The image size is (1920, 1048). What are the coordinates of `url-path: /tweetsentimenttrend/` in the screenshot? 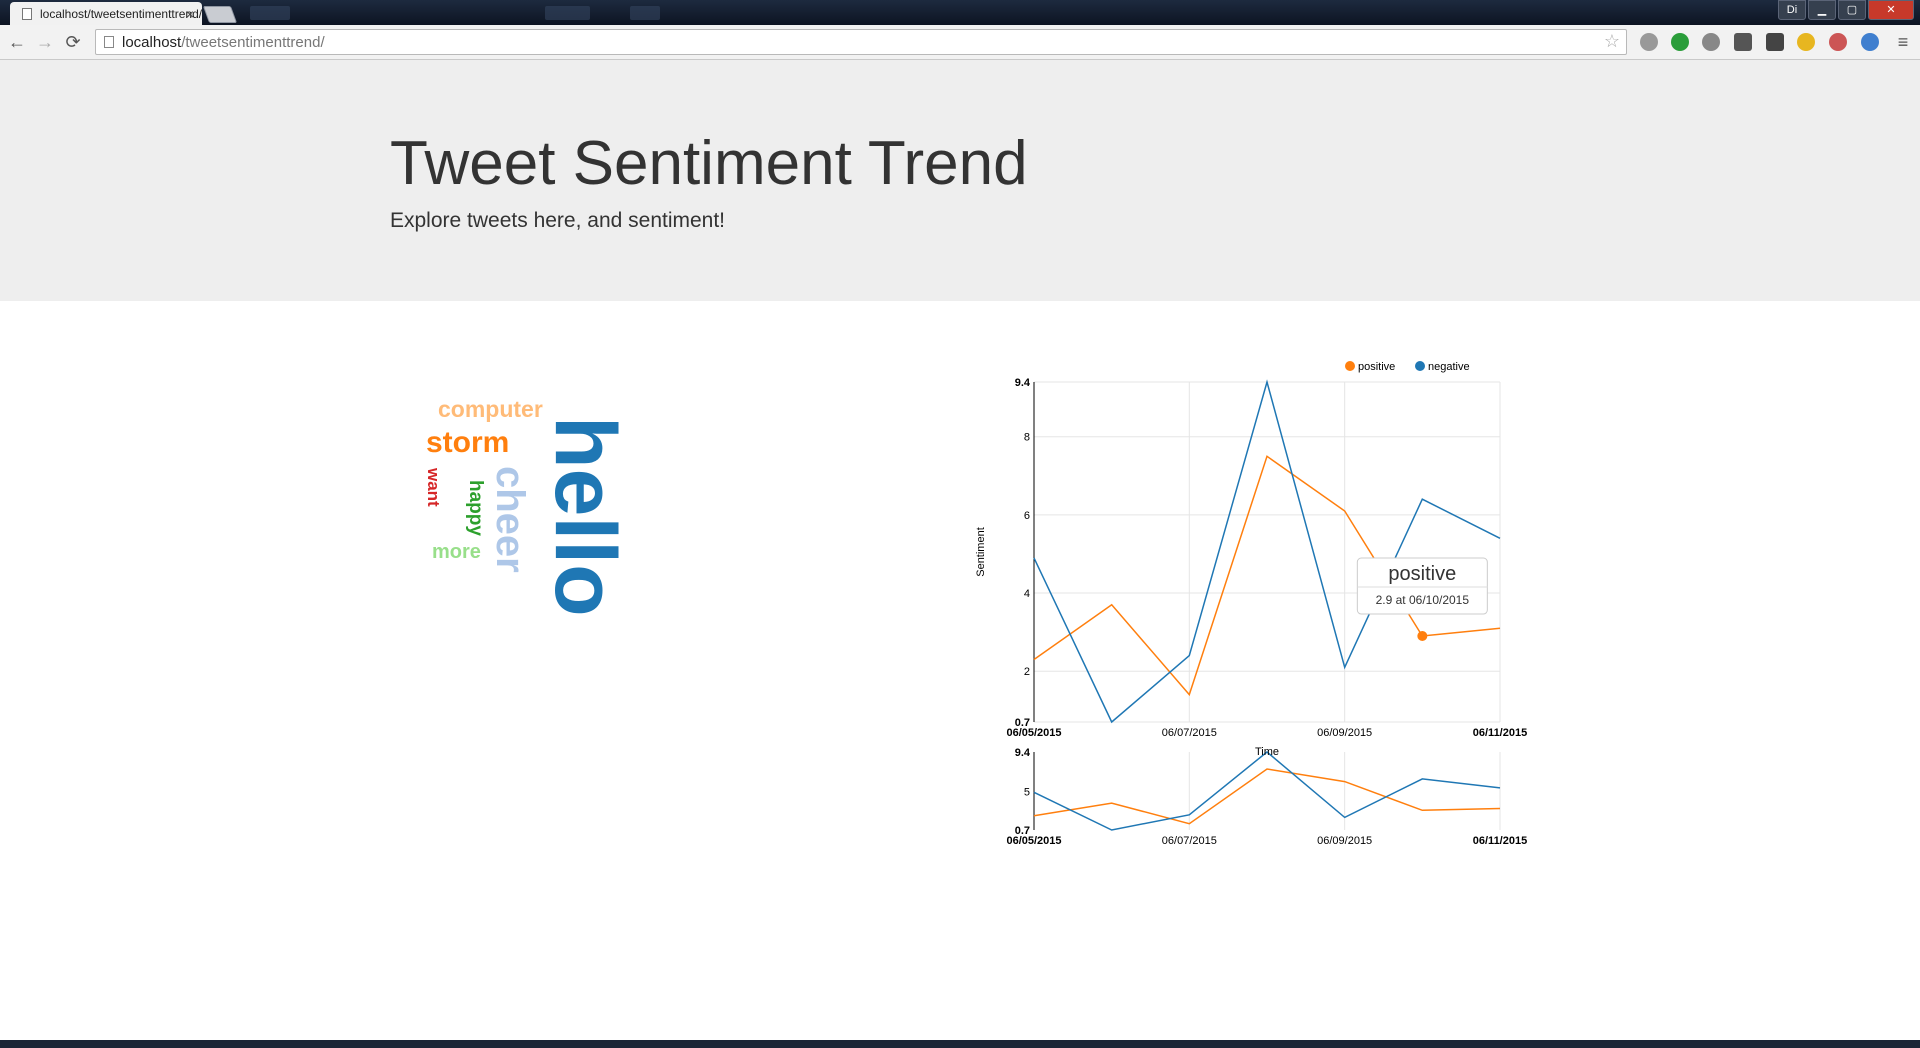 It's located at (253, 42).